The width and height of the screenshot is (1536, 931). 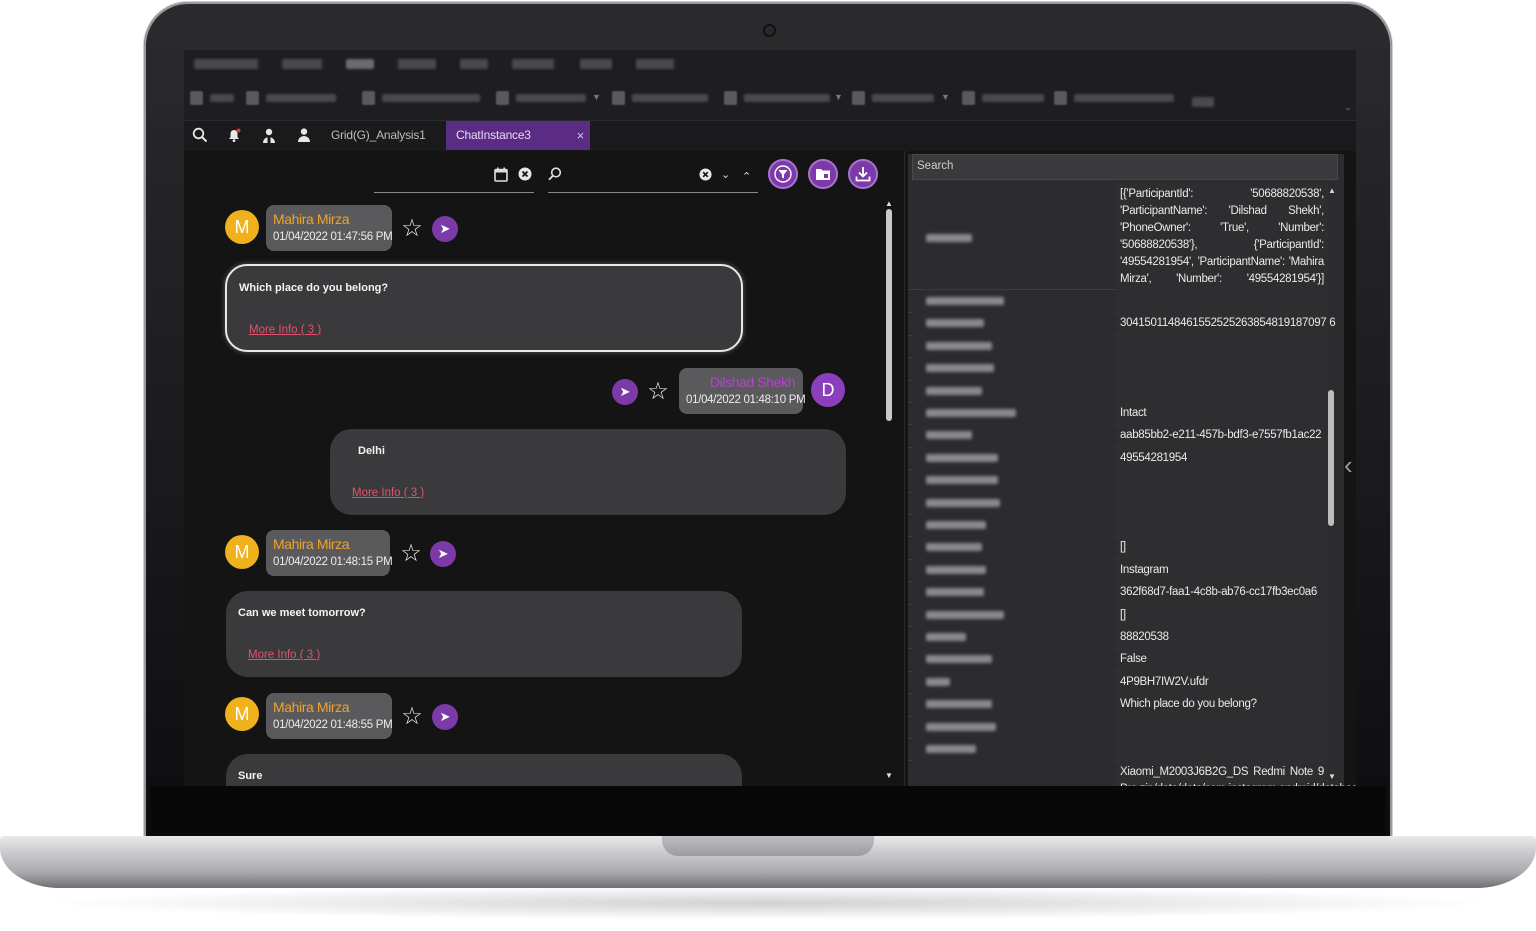 I want to click on property-row: 3041501148461552525263854819187097 6, so click(x=1122, y=324).